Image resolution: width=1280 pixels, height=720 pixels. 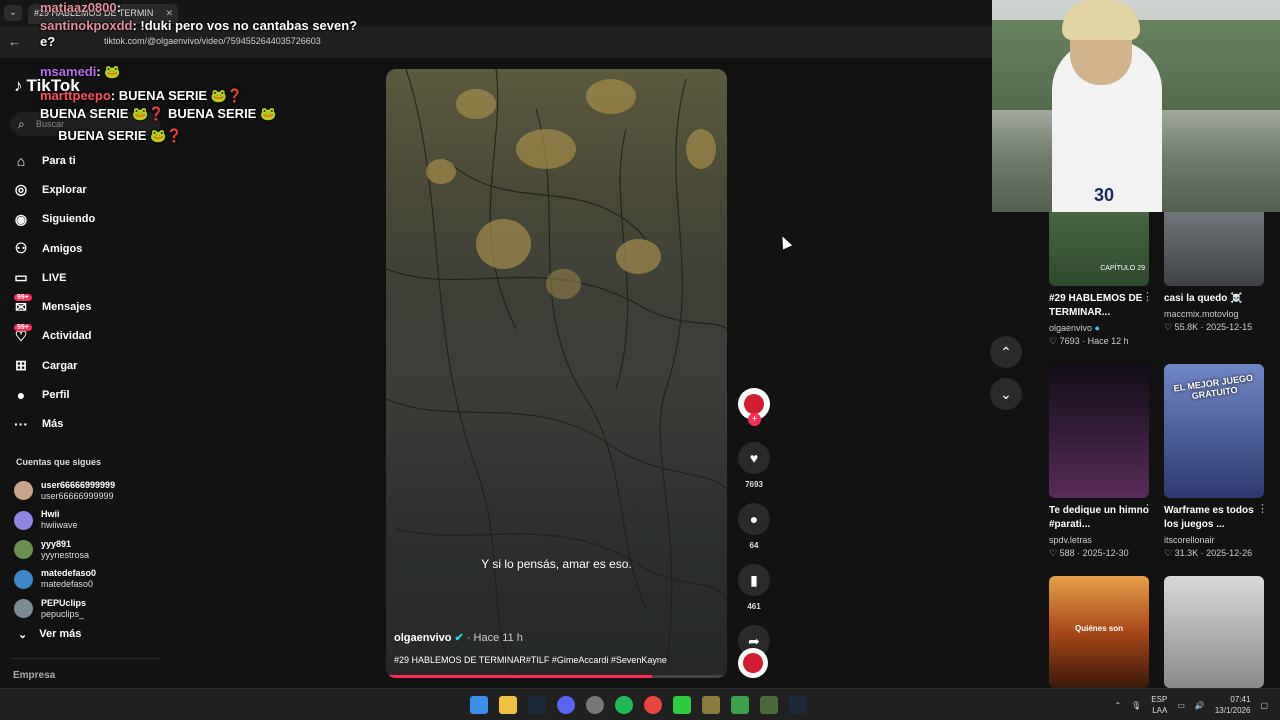 I want to click on chat-text: :, so click(x=118, y=7).